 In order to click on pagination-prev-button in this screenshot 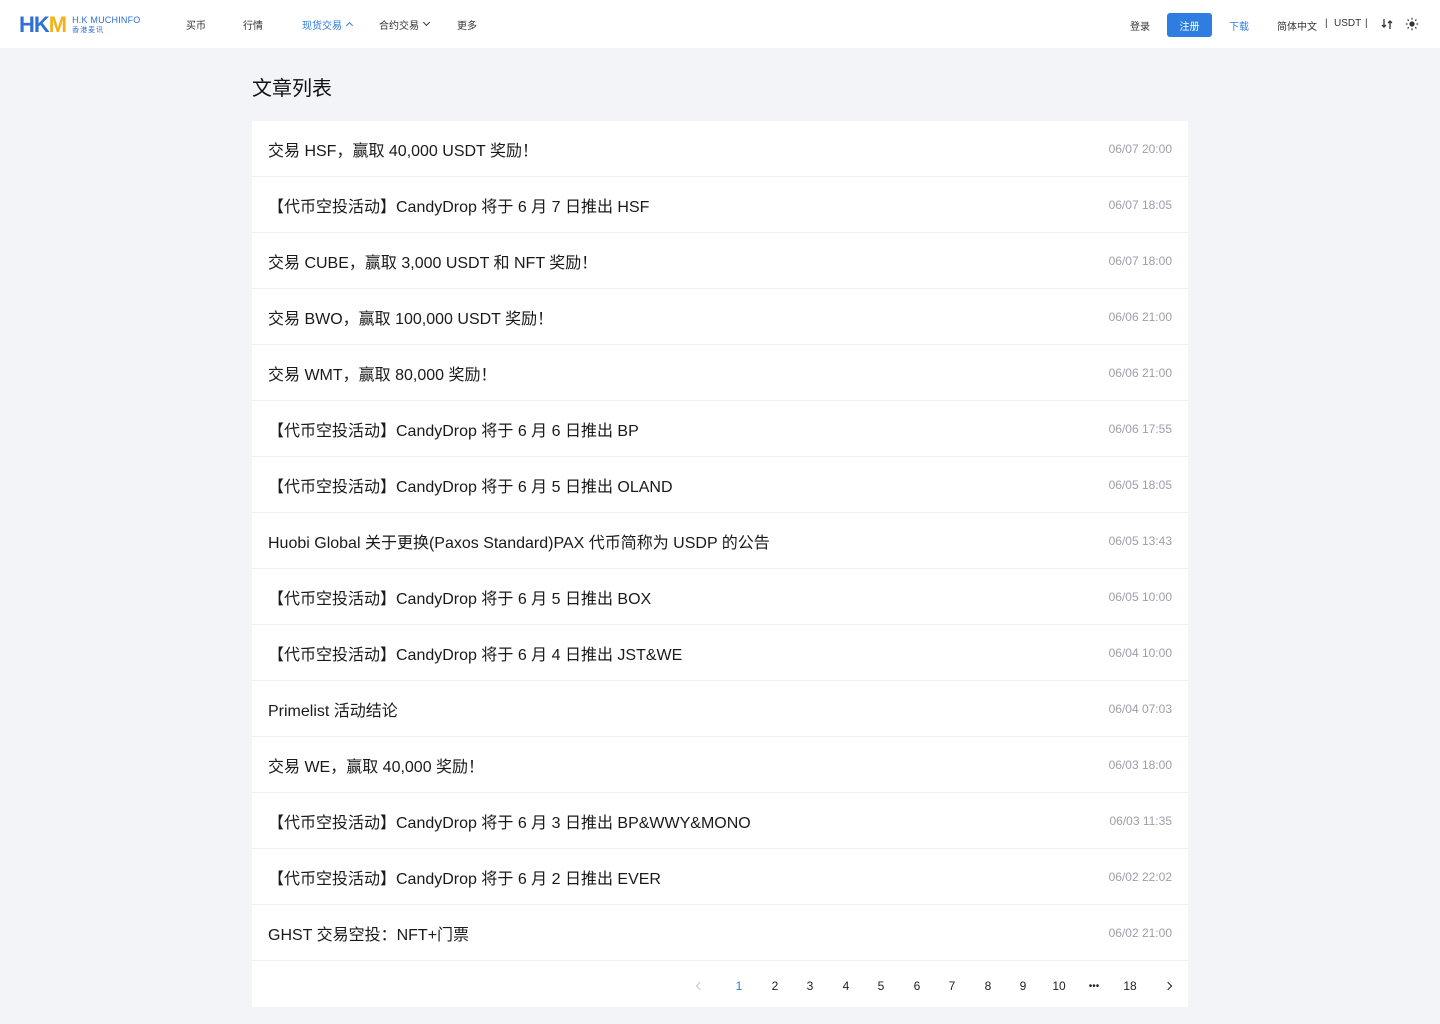, I will do `click(700, 986)`.